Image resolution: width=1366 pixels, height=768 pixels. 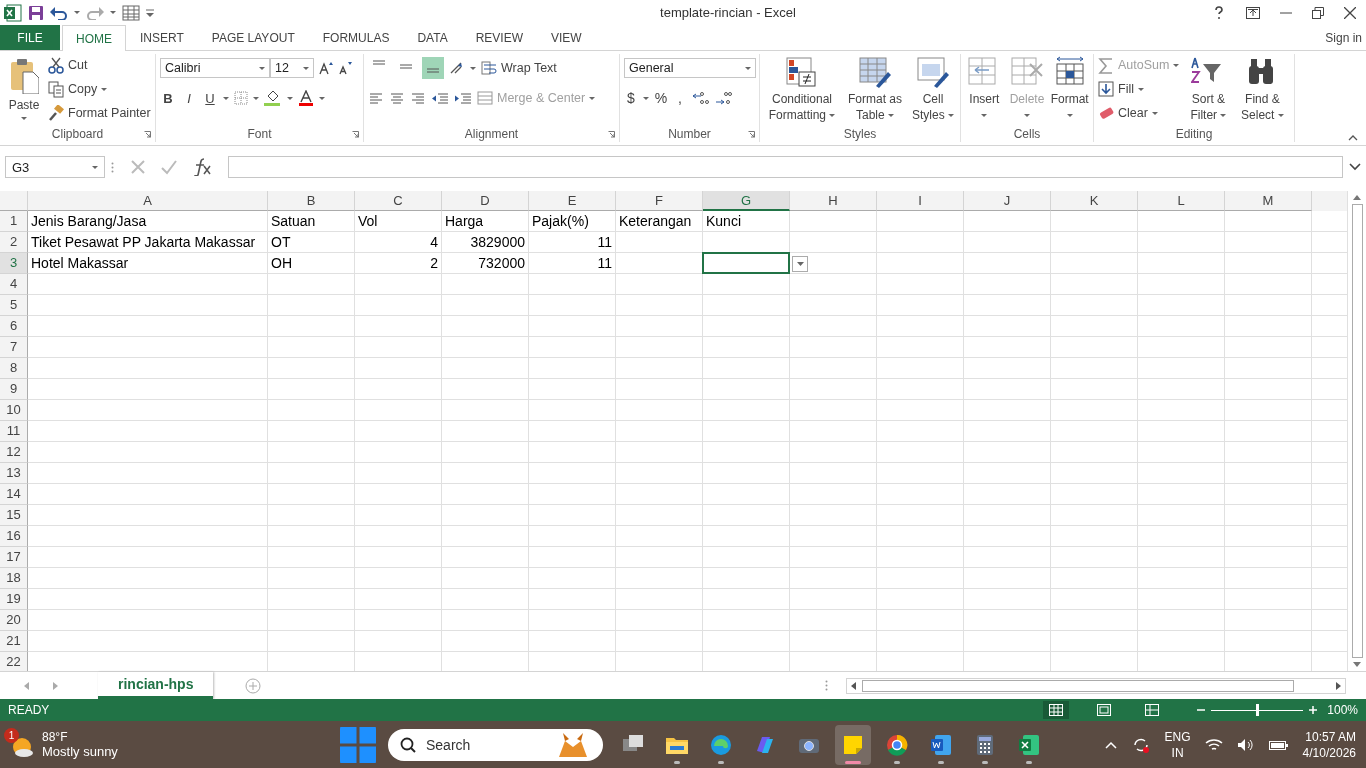 I want to click on format-painter-button: Format Painter, so click(x=99, y=113).